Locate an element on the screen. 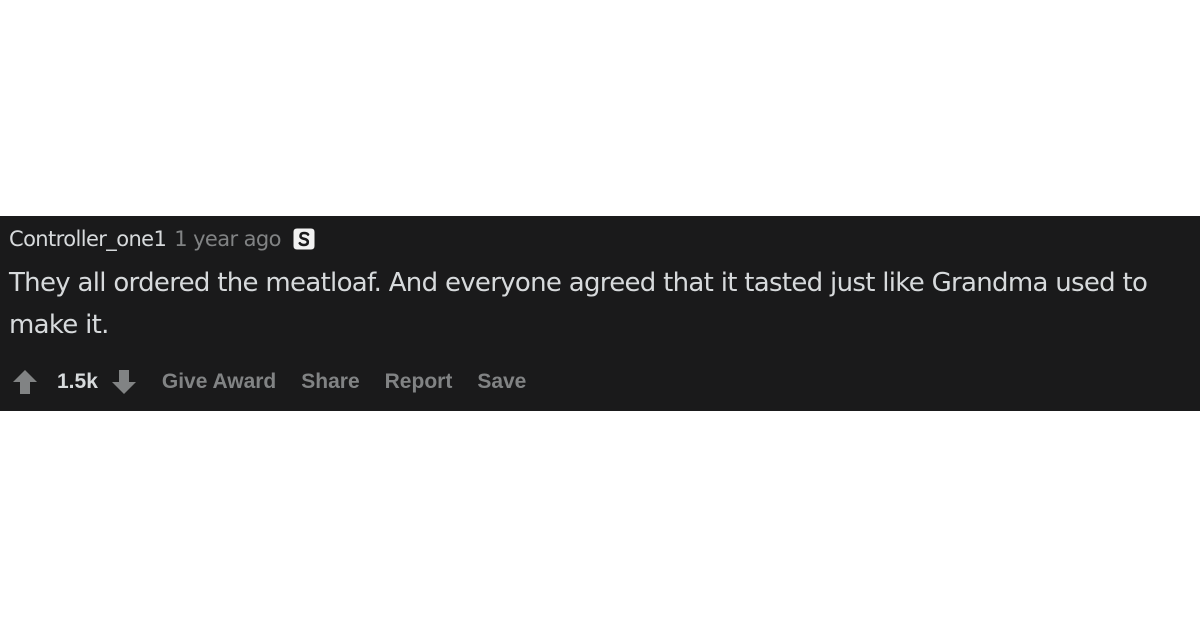 This screenshot has width=1200, height=628. author-username: Controller_one1 is located at coordinates (88, 239).